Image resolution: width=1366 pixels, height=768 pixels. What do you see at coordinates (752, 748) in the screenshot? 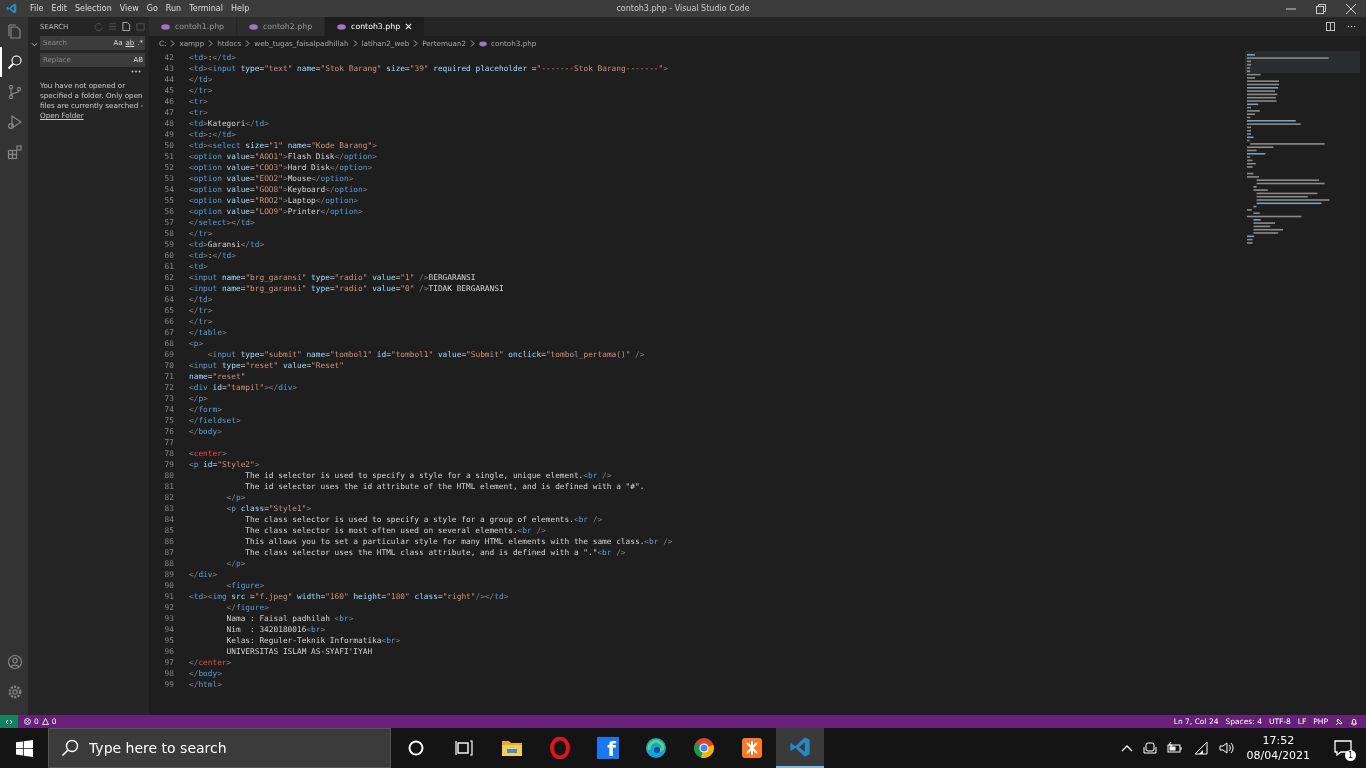
I see `square-logo-icon` at bounding box center [752, 748].